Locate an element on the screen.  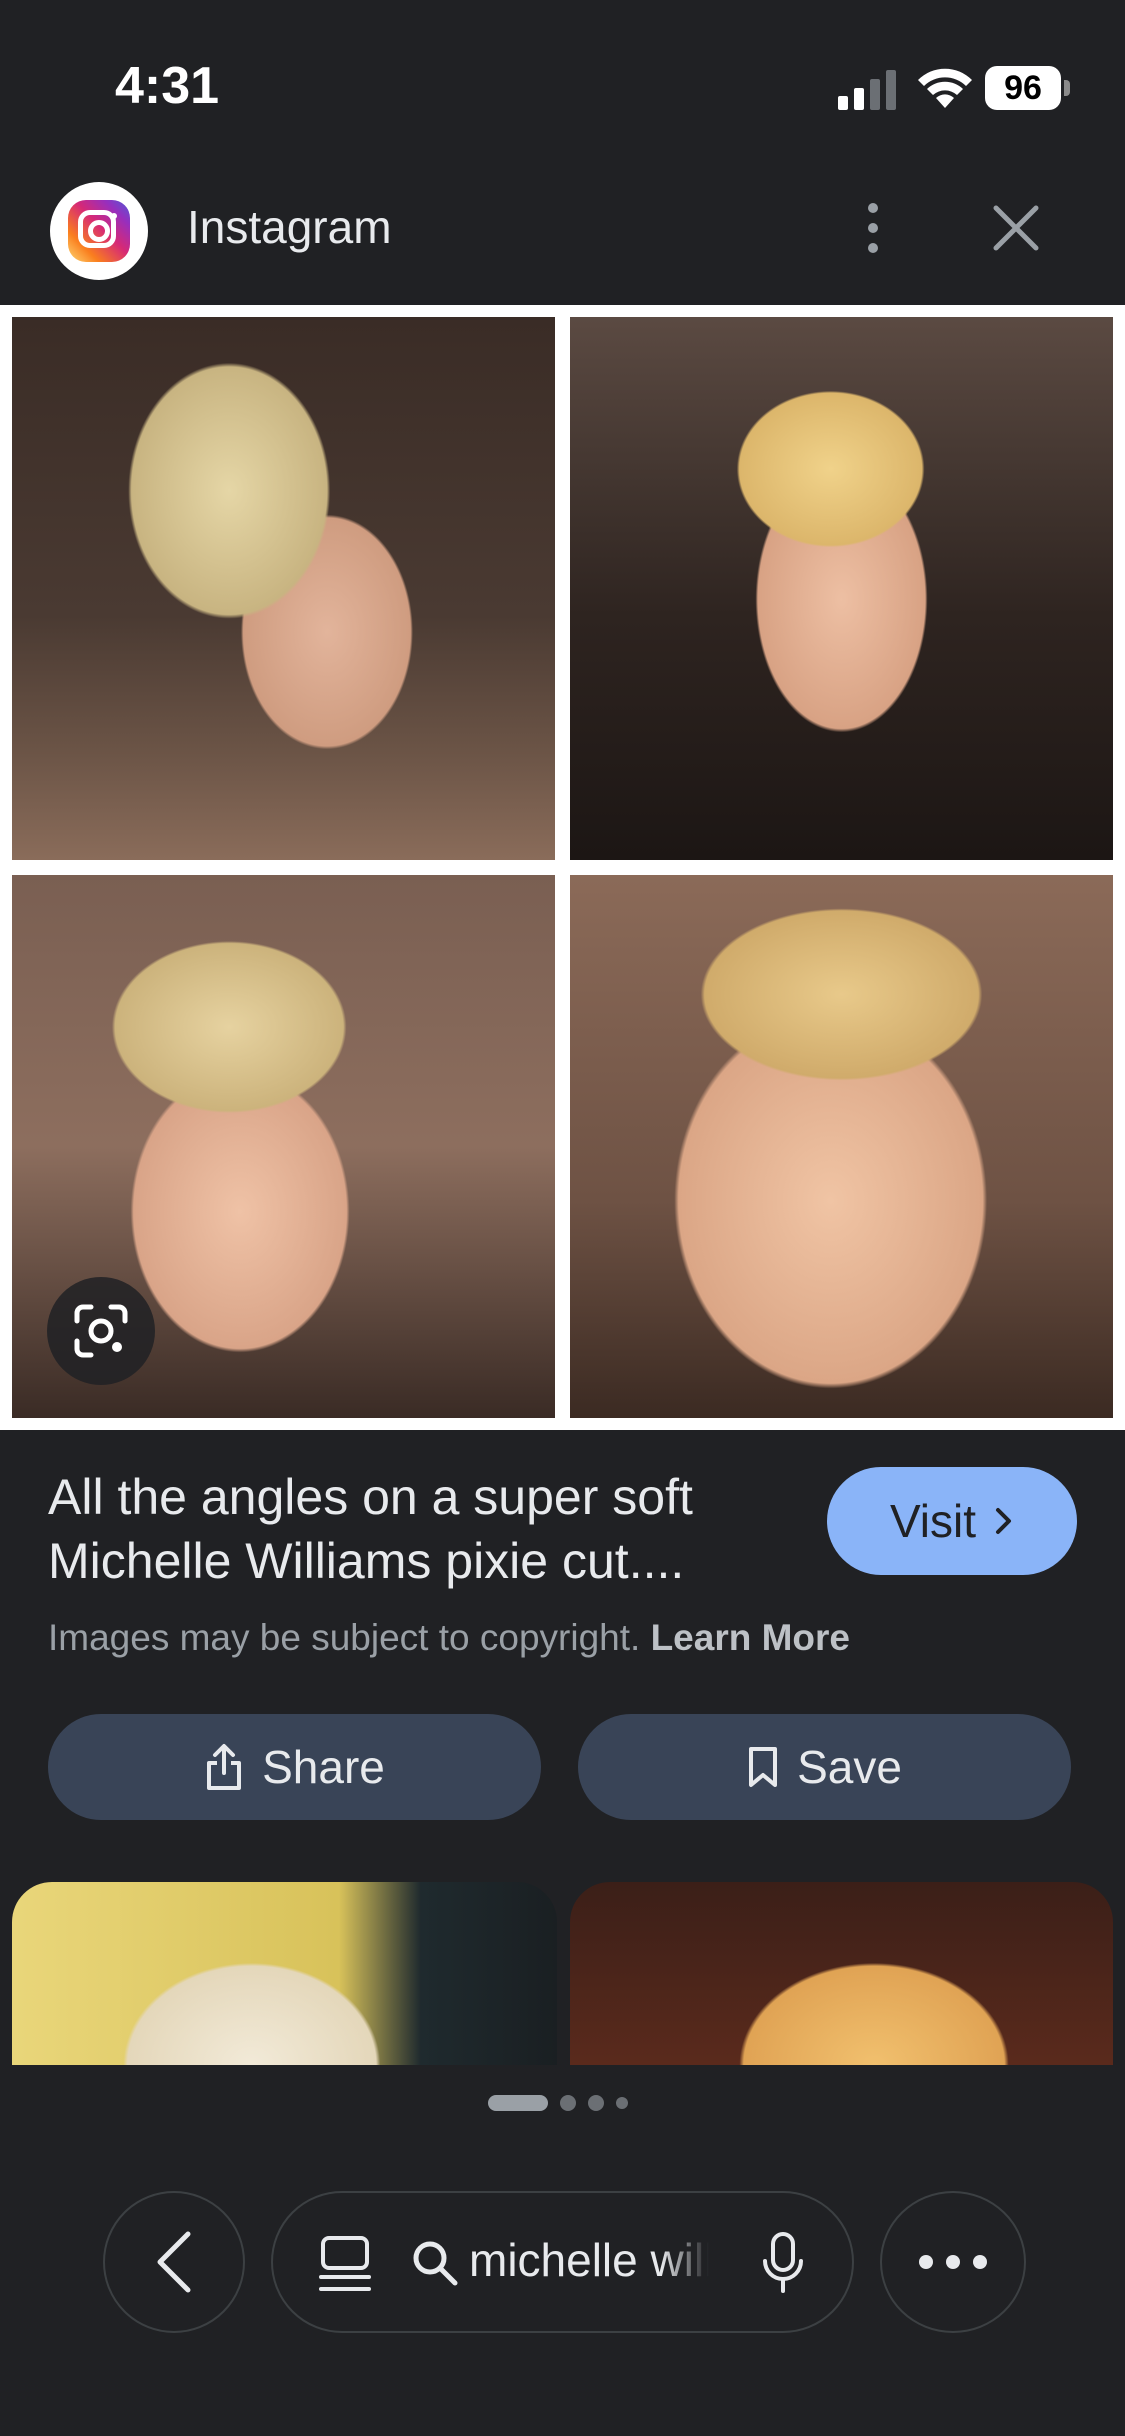
wifi-icon is located at coordinates (945, 88).